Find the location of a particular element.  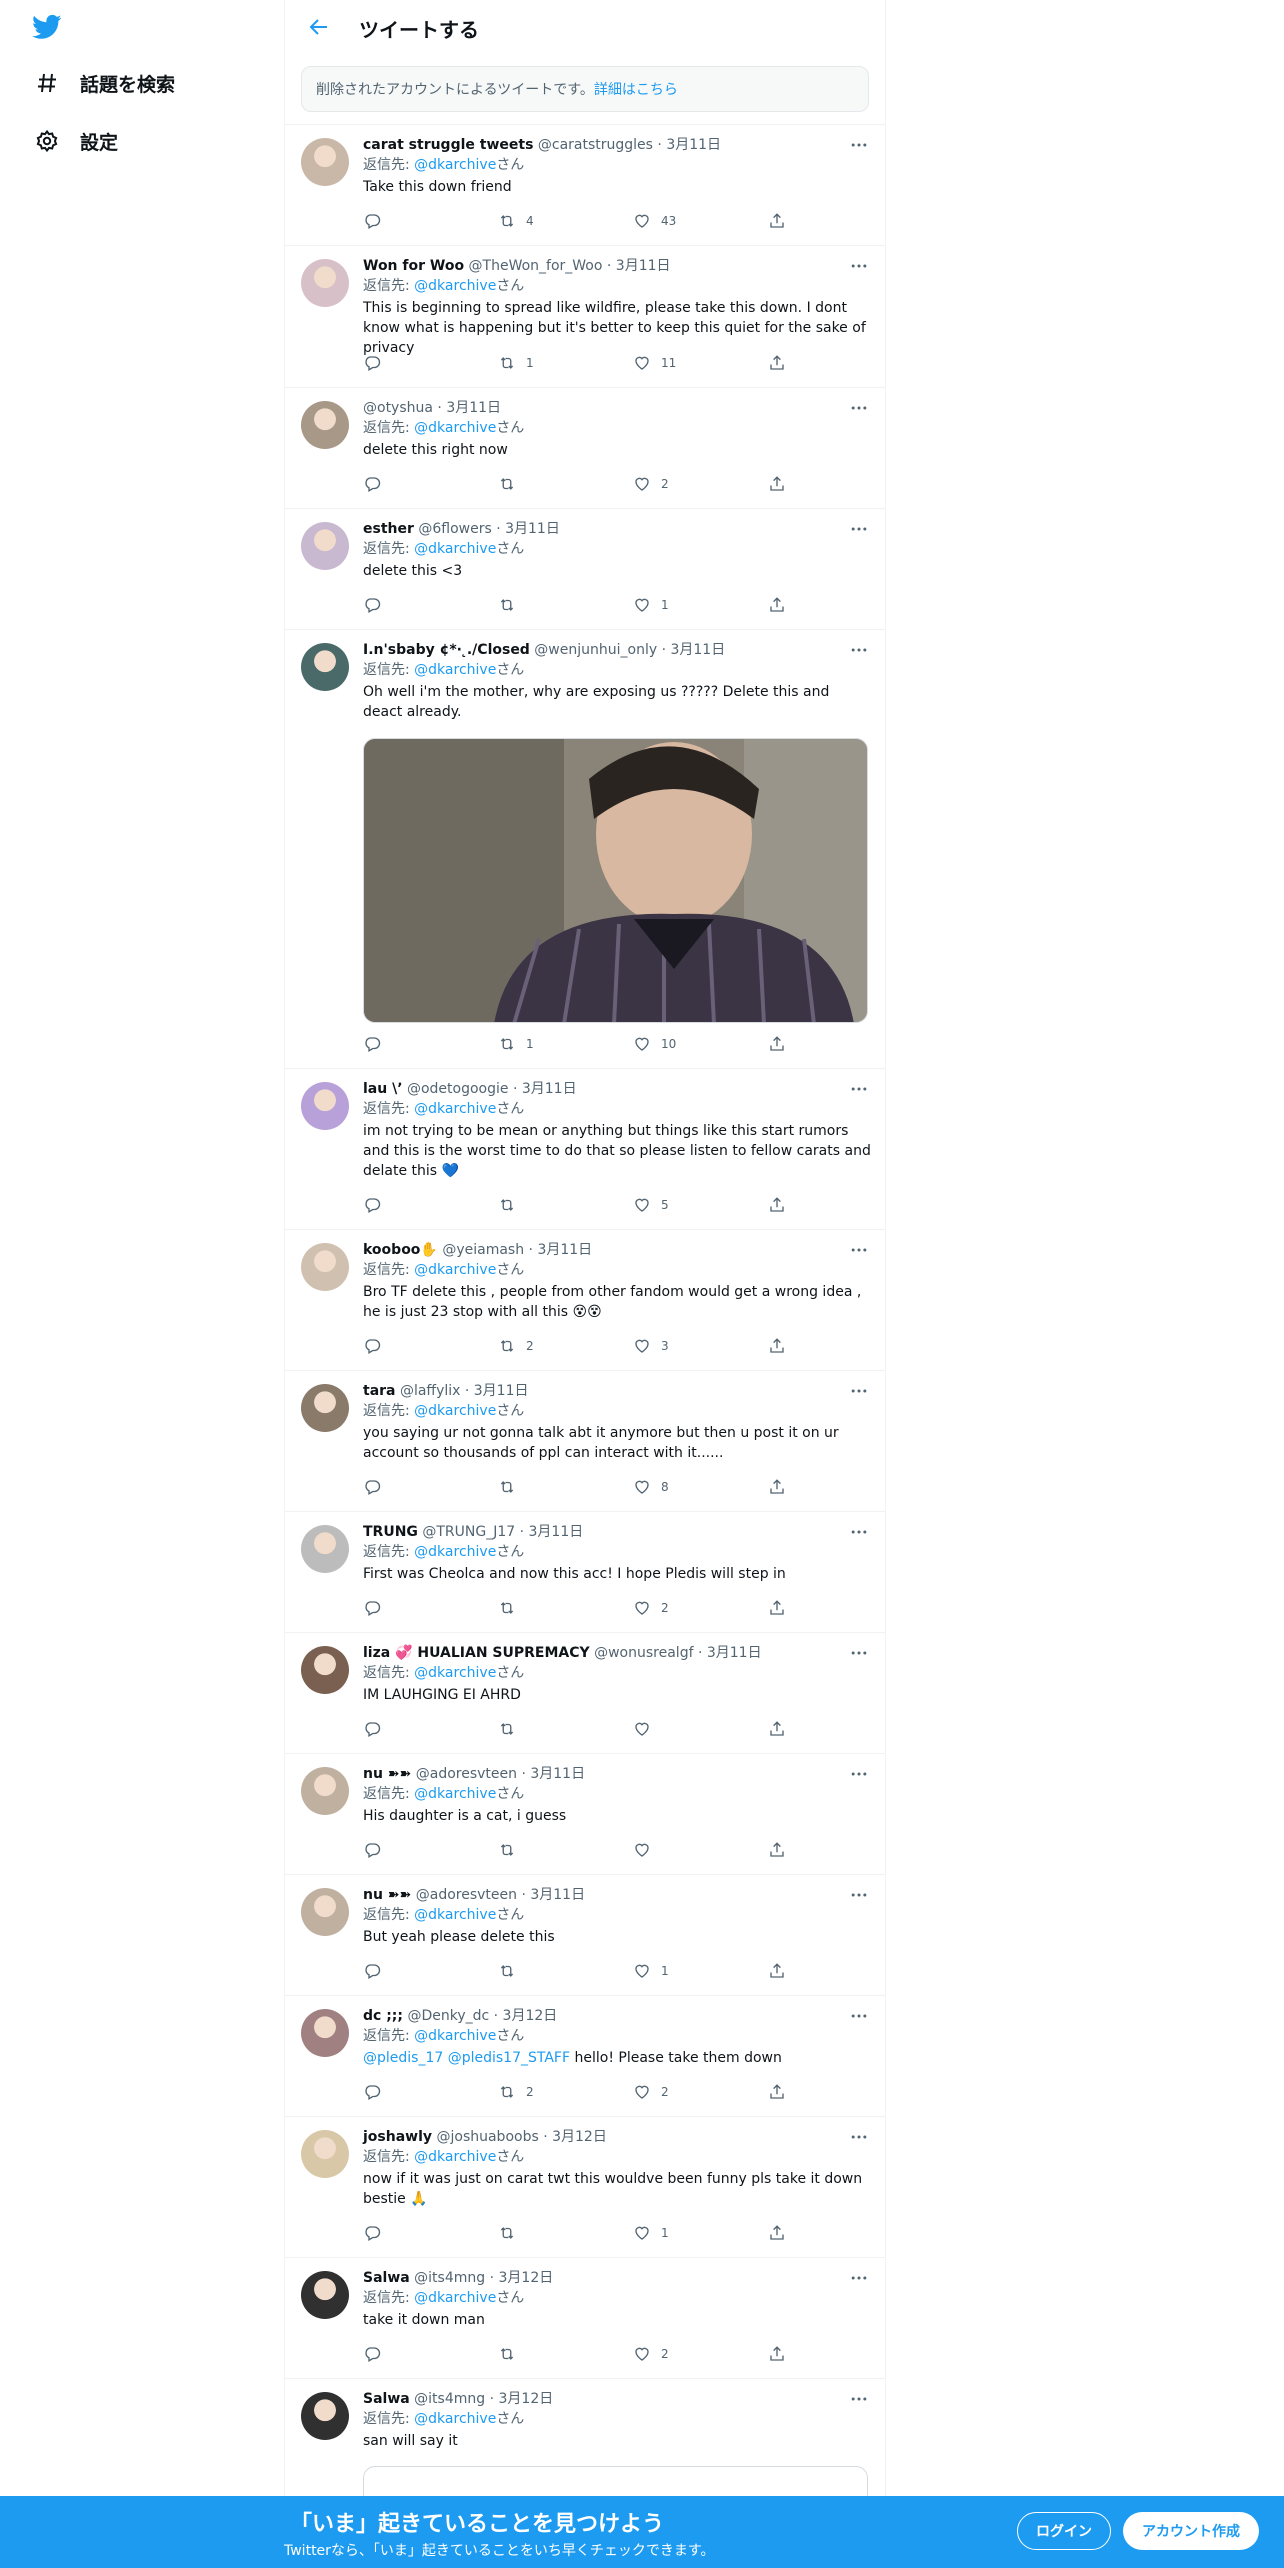

user-handle: @6flowers is located at coordinates (454, 529).